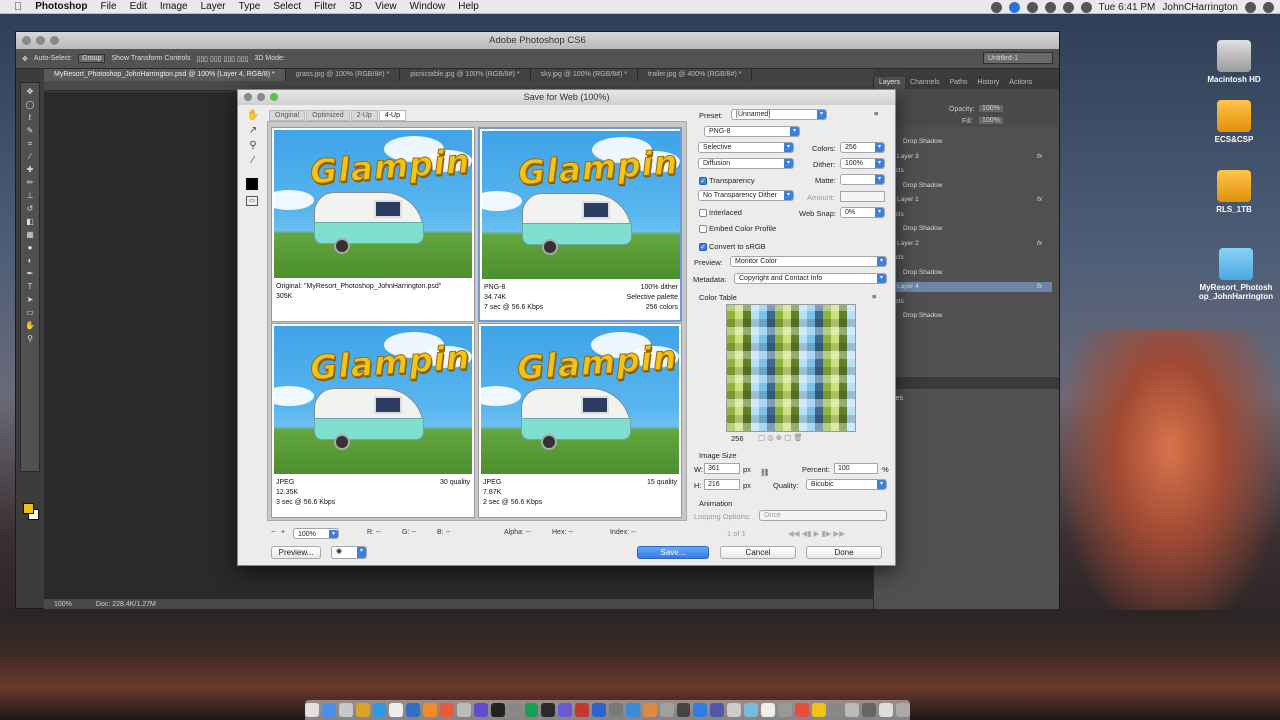 The image size is (1280, 720). Describe the element at coordinates (30, 91) in the screenshot. I see `move-icon: ✥` at that location.